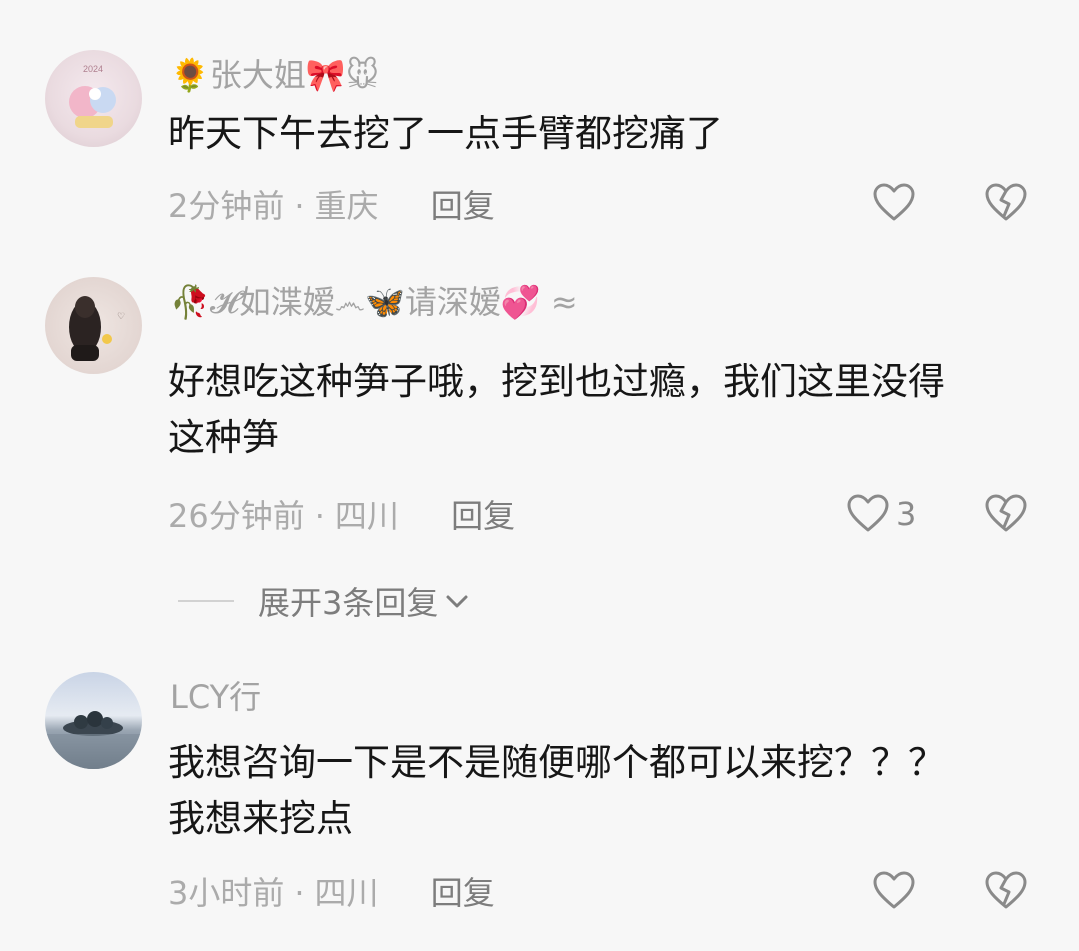 Image resolution: width=1079 pixels, height=951 pixels. What do you see at coordinates (374, 302) in the screenshot?
I see `username: 🥀𝓗如渫嫒෴🦋请深嫒💞 ≈` at bounding box center [374, 302].